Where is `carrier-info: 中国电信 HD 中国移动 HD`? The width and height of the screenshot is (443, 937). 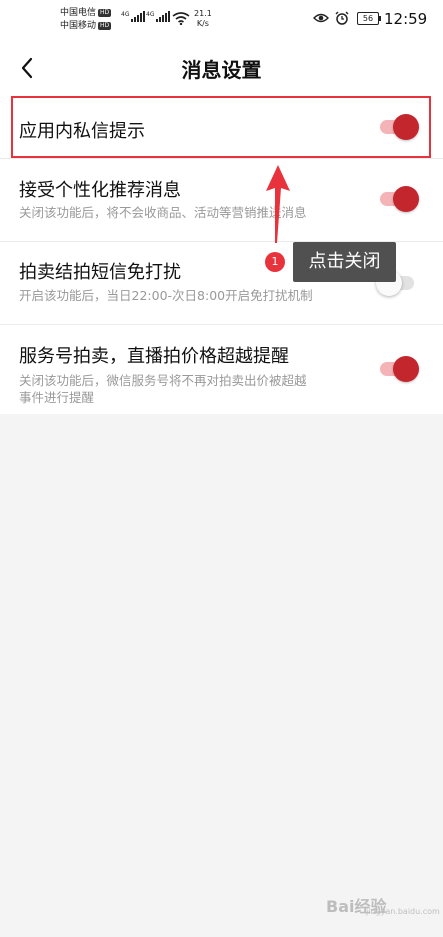 carrier-info: 中国电信 HD 中国移动 HD is located at coordinates (86, 20).